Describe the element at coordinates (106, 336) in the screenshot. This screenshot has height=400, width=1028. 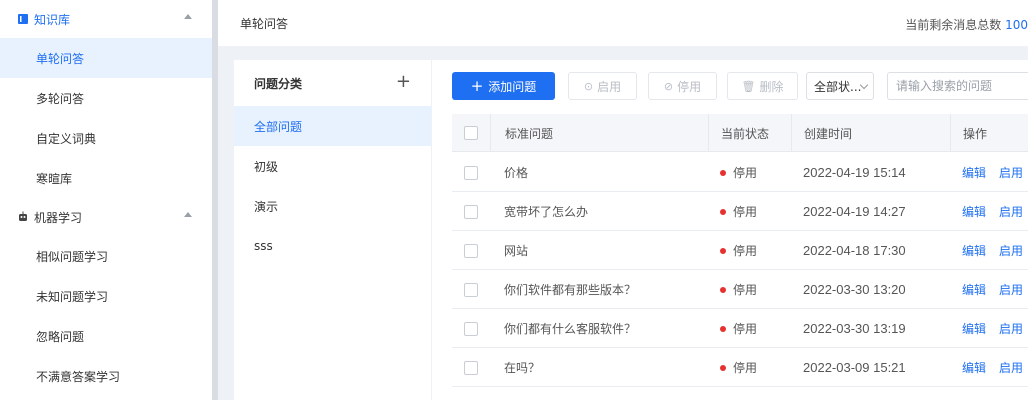
I see `sidebar-item-ignored: 忽略问题` at that location.